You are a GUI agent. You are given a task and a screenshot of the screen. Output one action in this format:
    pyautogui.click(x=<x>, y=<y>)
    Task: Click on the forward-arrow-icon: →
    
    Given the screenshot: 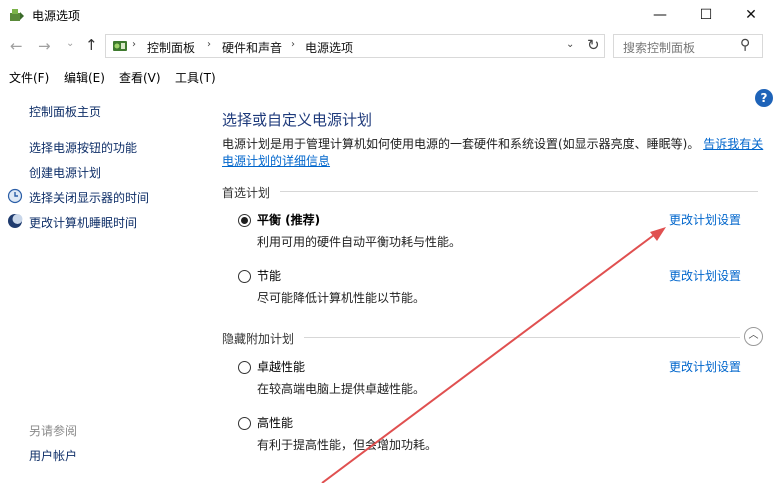 What is the action you would take?
    pyautogui.click(x=44, y=46)
    